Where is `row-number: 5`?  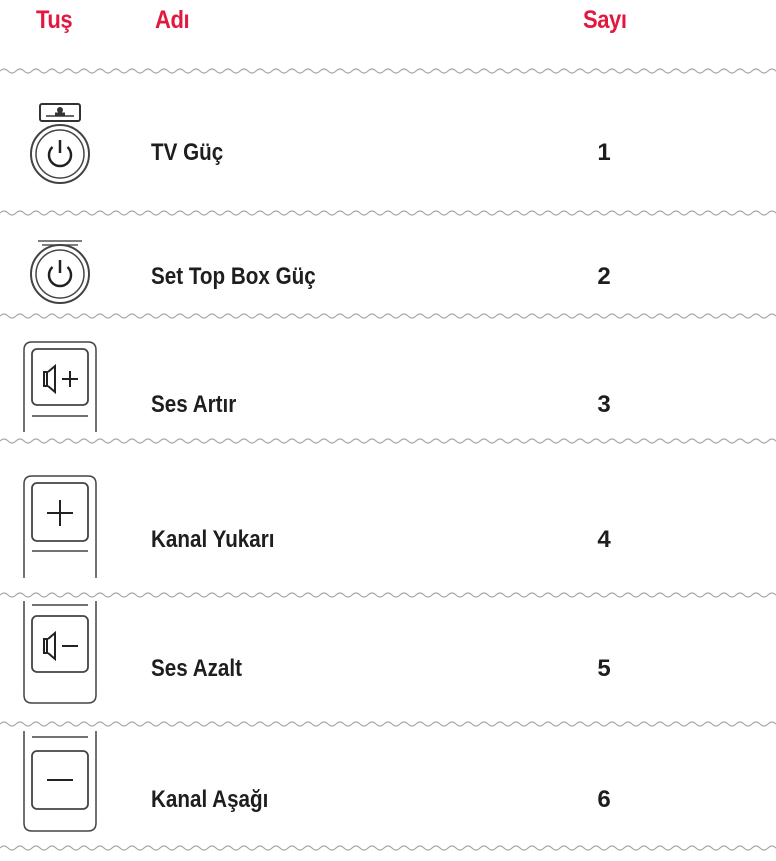 row-number: 5 is located at coordinates (604, 668).